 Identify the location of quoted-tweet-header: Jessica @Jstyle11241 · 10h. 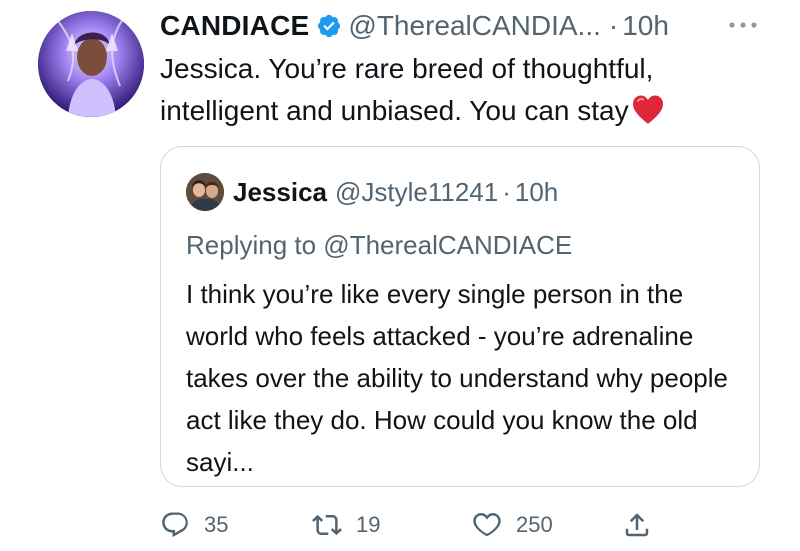
(372, 192).